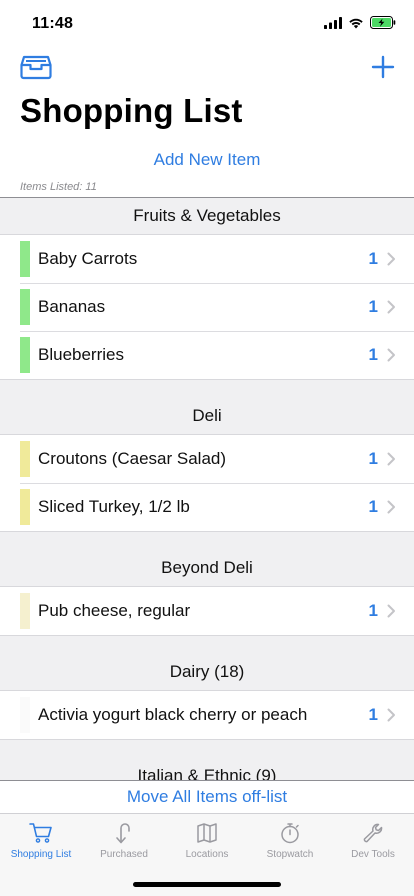  I want to click on plus-icon, so click(383, 67).